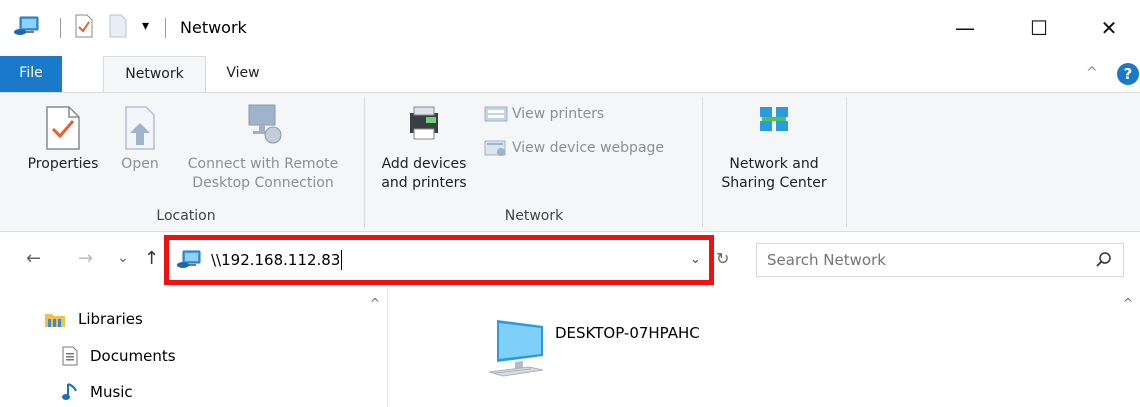 Image resolution: width=1140 pixels, height=407 pixels. Describe the element at coordinates (63, 164) in the screenshot. I see `properties-label: Properties` at that location.